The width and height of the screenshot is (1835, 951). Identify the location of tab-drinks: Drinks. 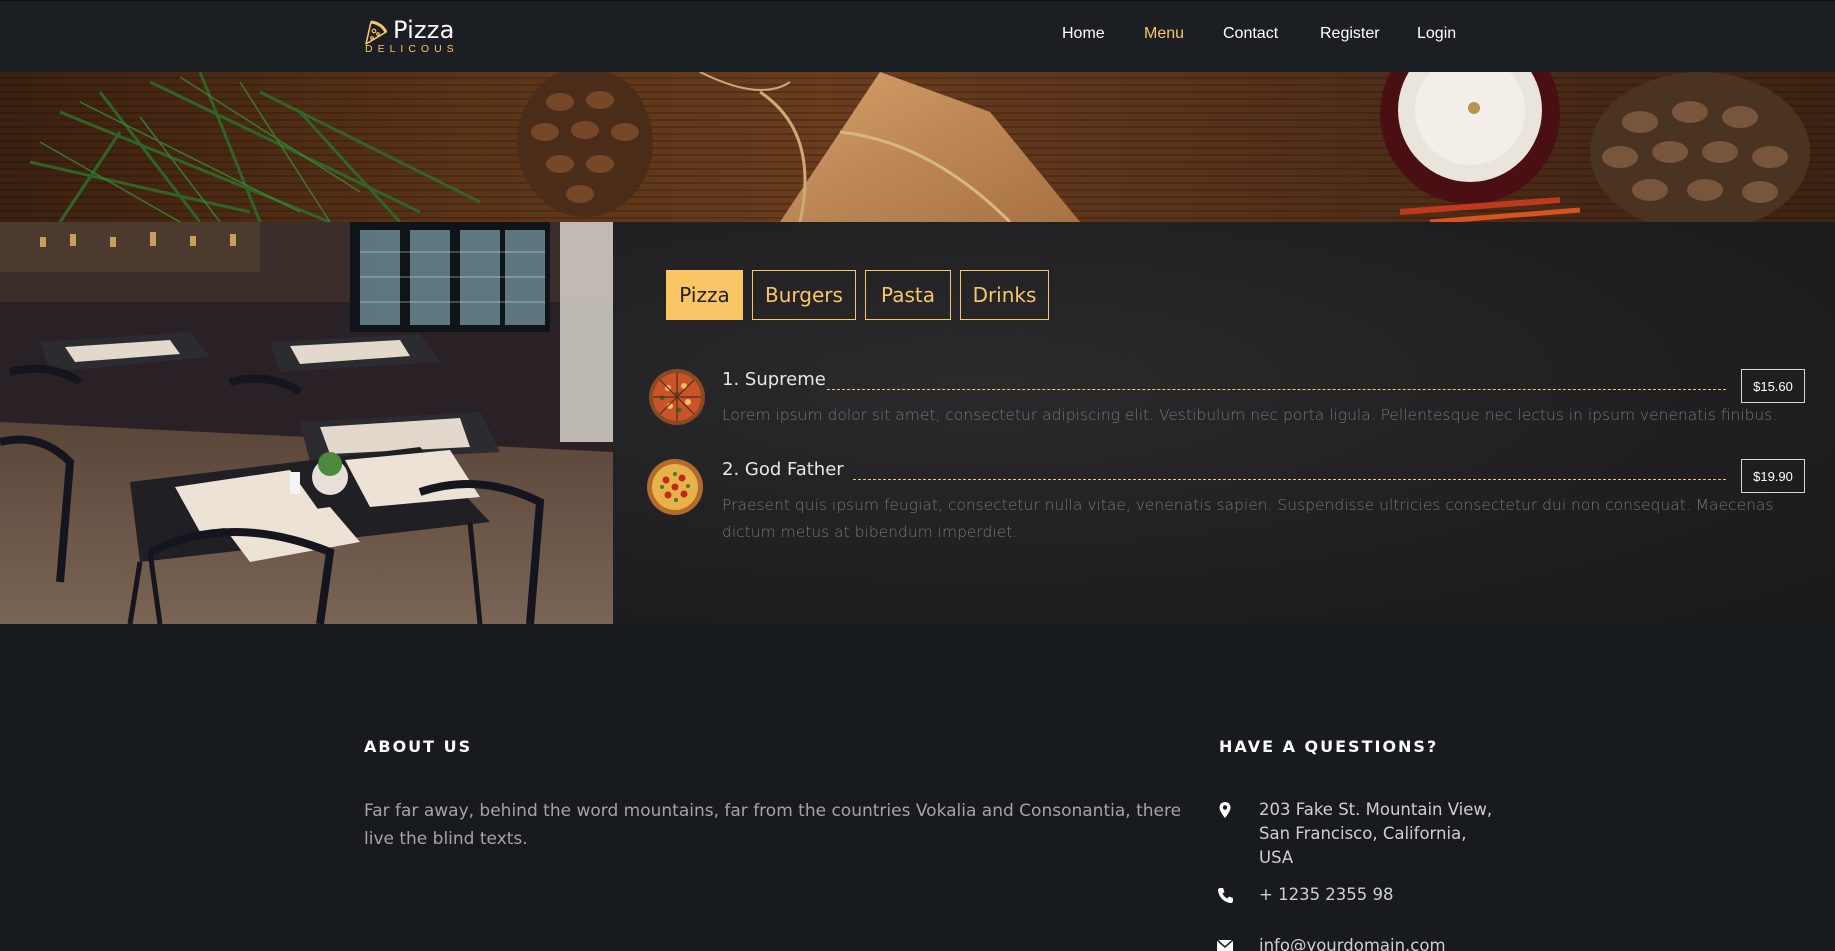
(1004, 295).